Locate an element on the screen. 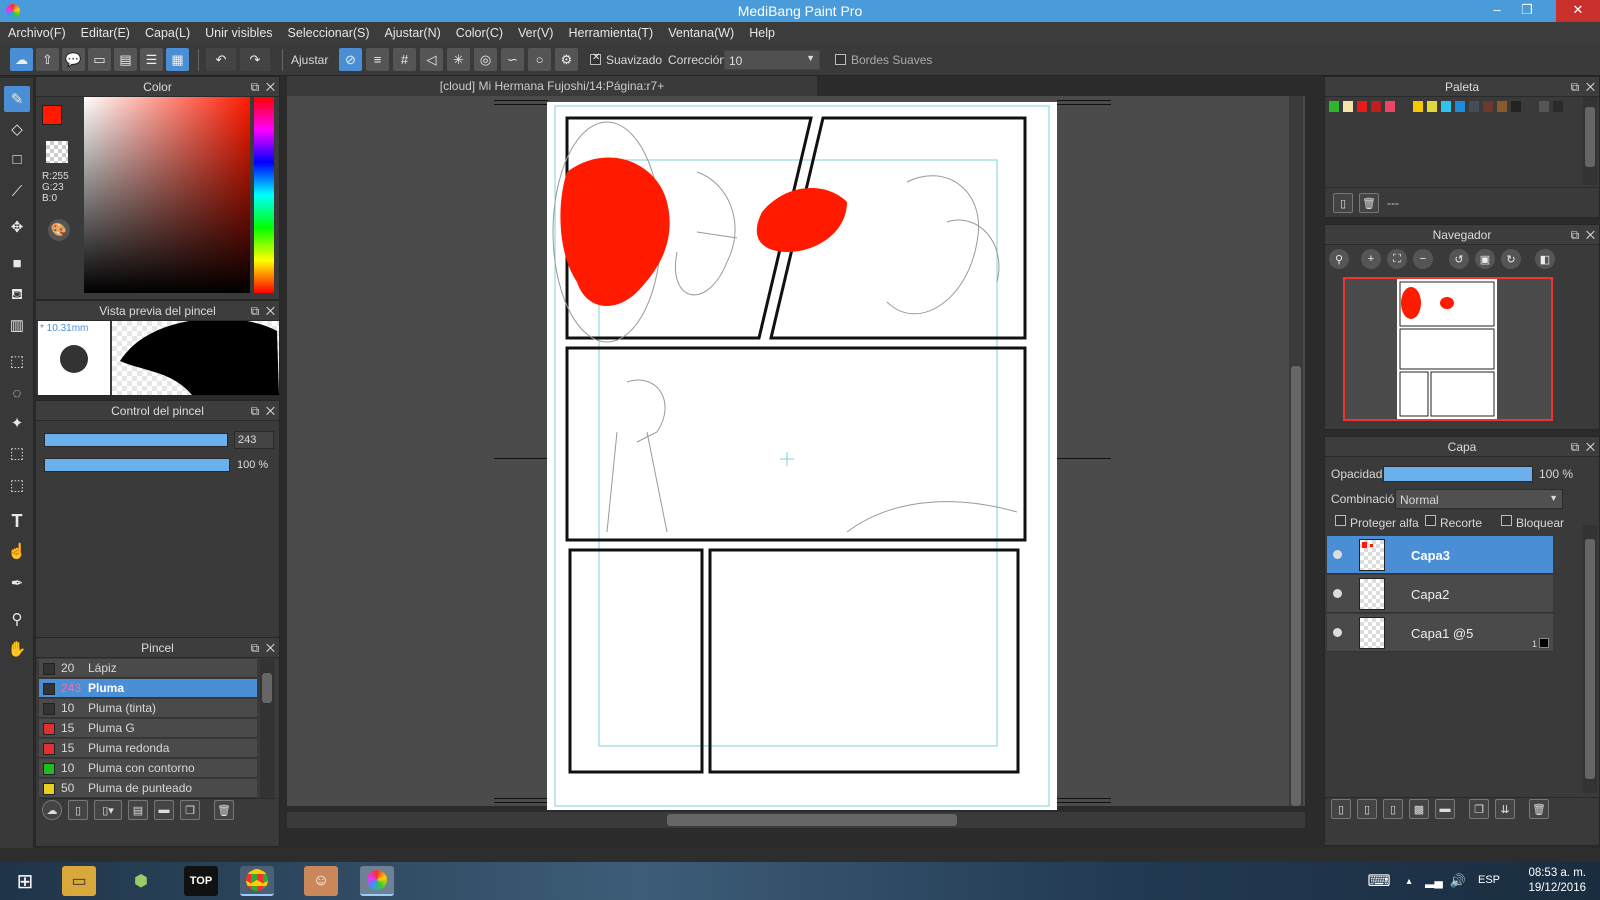 This screenshot has height=900, width=1600. snap-grid-icon: # is located at coordinates (404, 59).